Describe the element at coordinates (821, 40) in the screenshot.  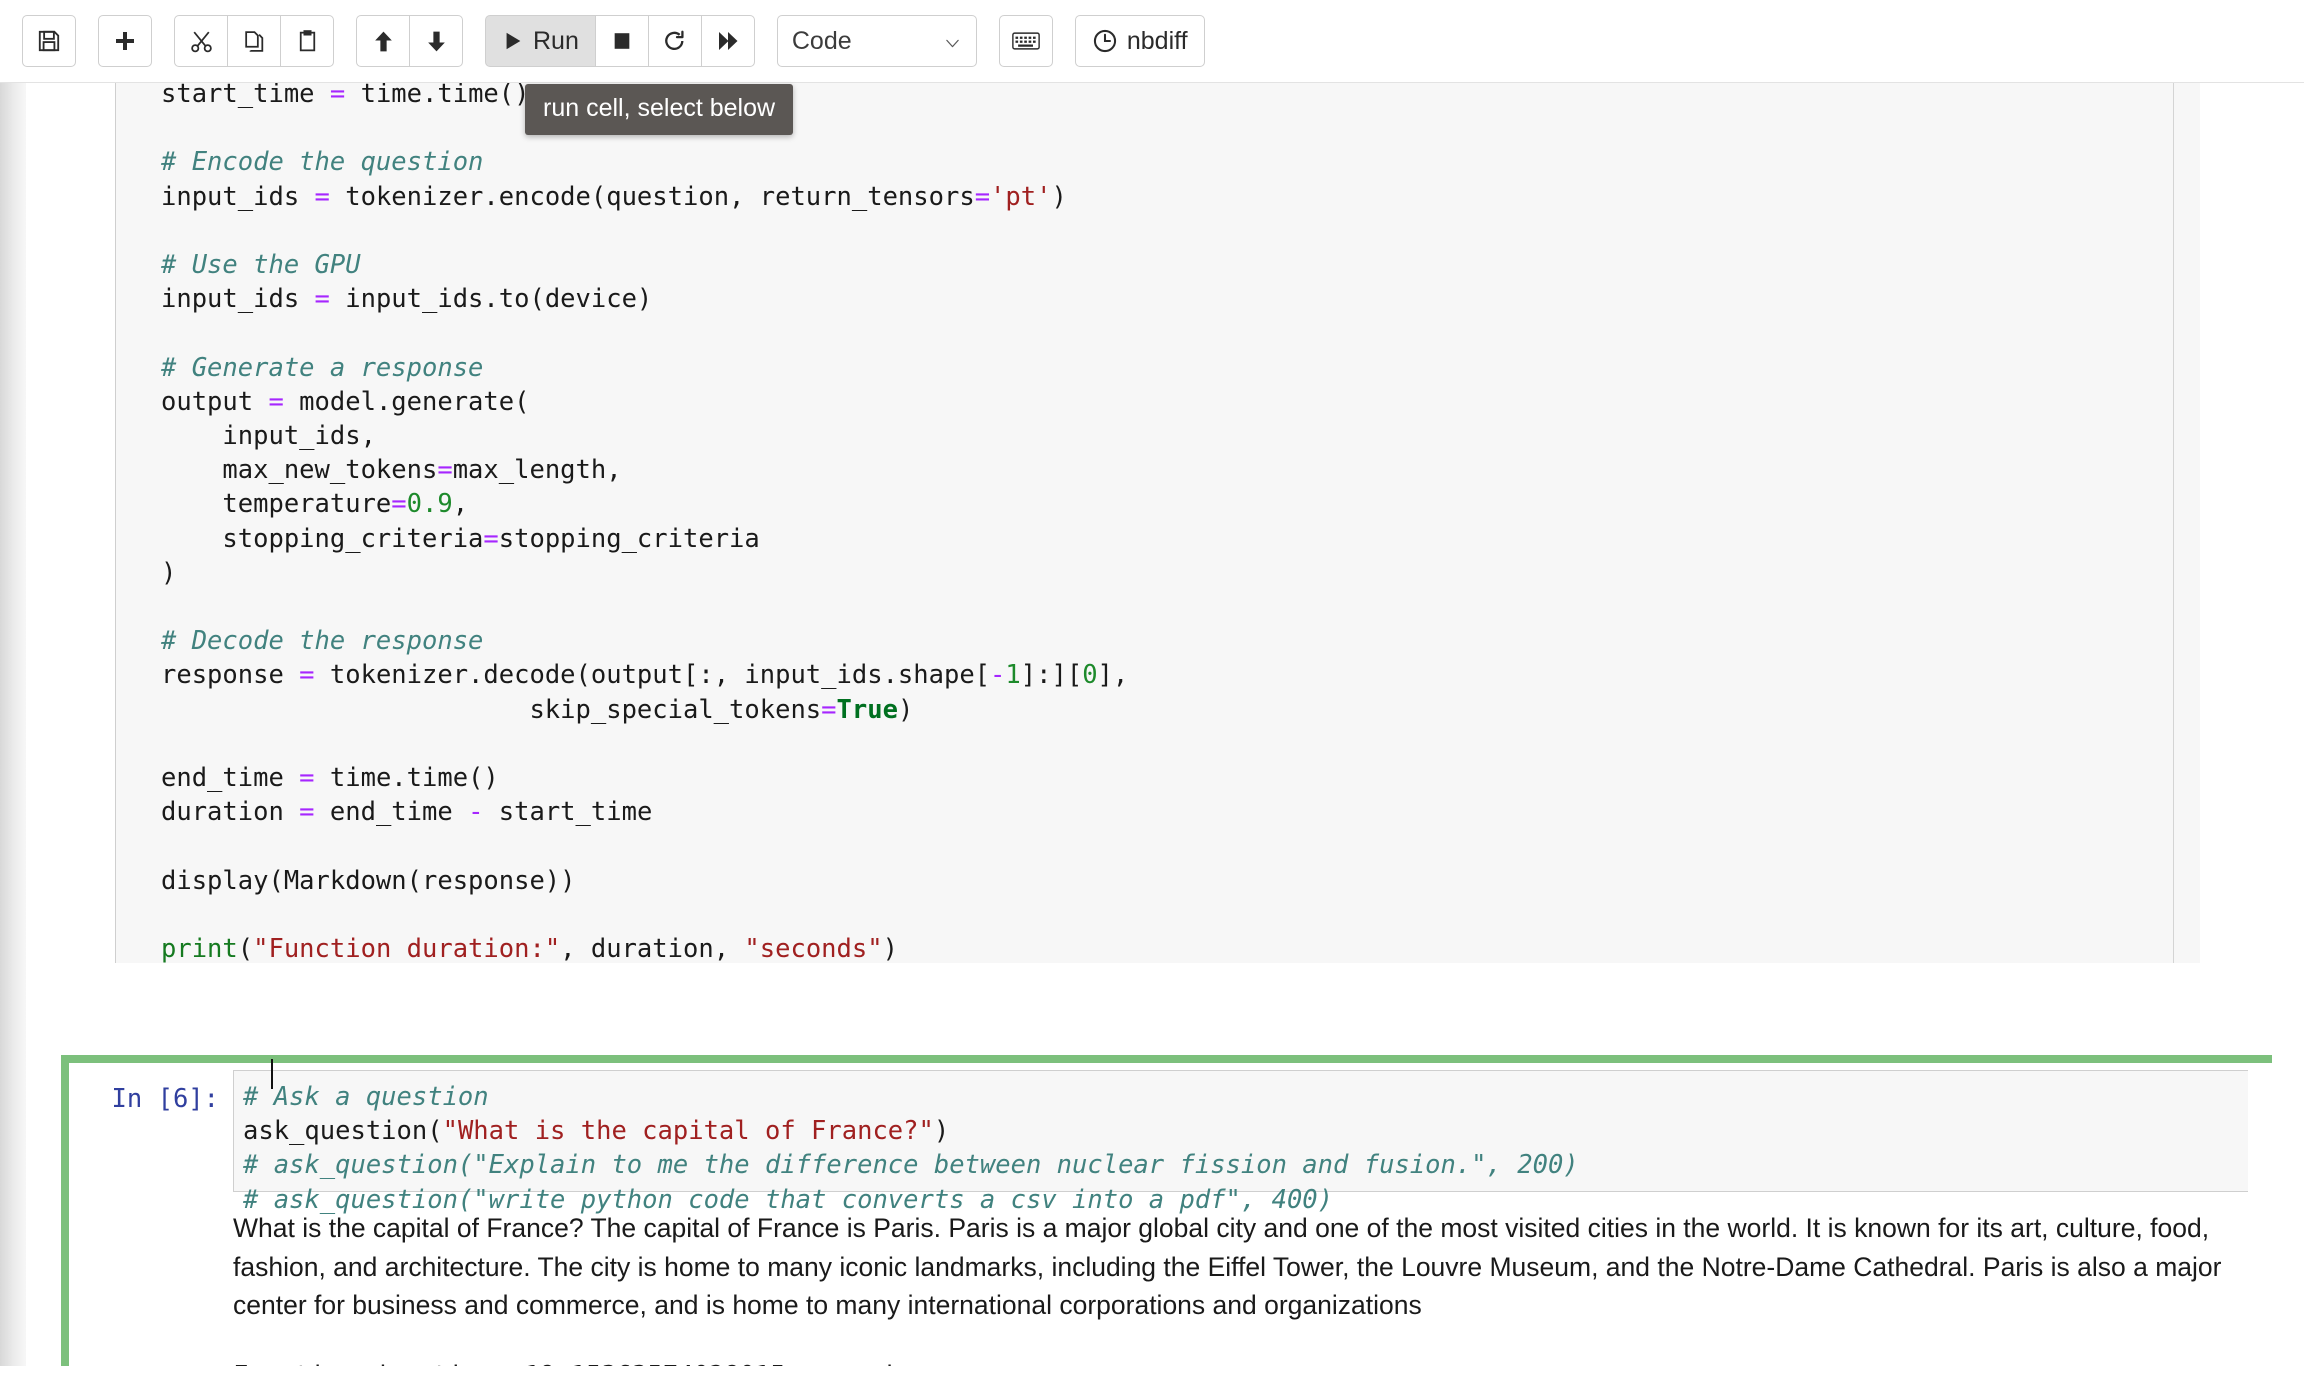
I see `cell-type-value: Code` at that location.